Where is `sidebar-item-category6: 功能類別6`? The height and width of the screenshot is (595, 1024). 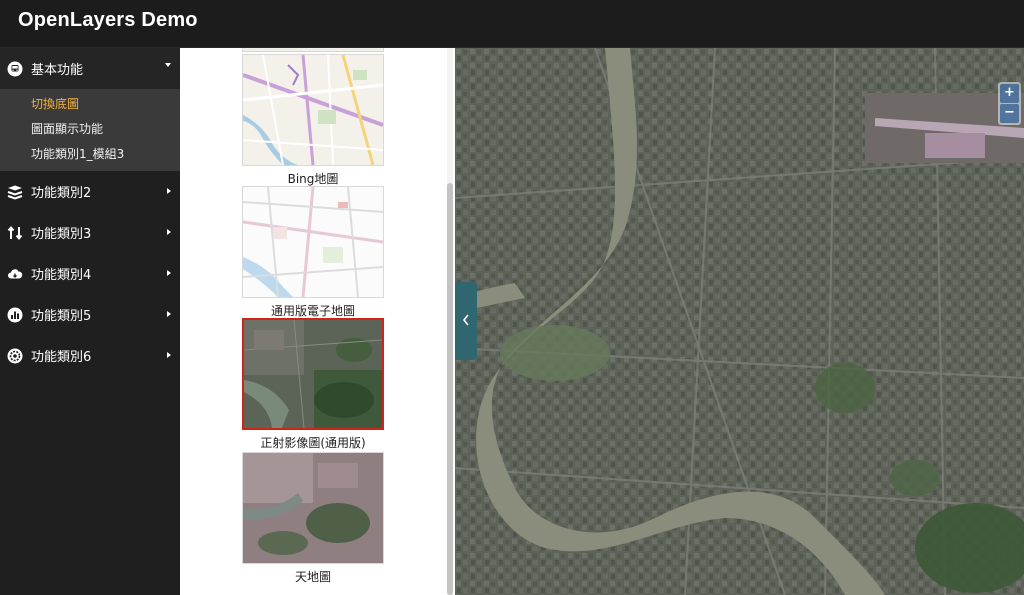
sidebar-item-category6: 功能類別6 is located at coordinates (90, 355).